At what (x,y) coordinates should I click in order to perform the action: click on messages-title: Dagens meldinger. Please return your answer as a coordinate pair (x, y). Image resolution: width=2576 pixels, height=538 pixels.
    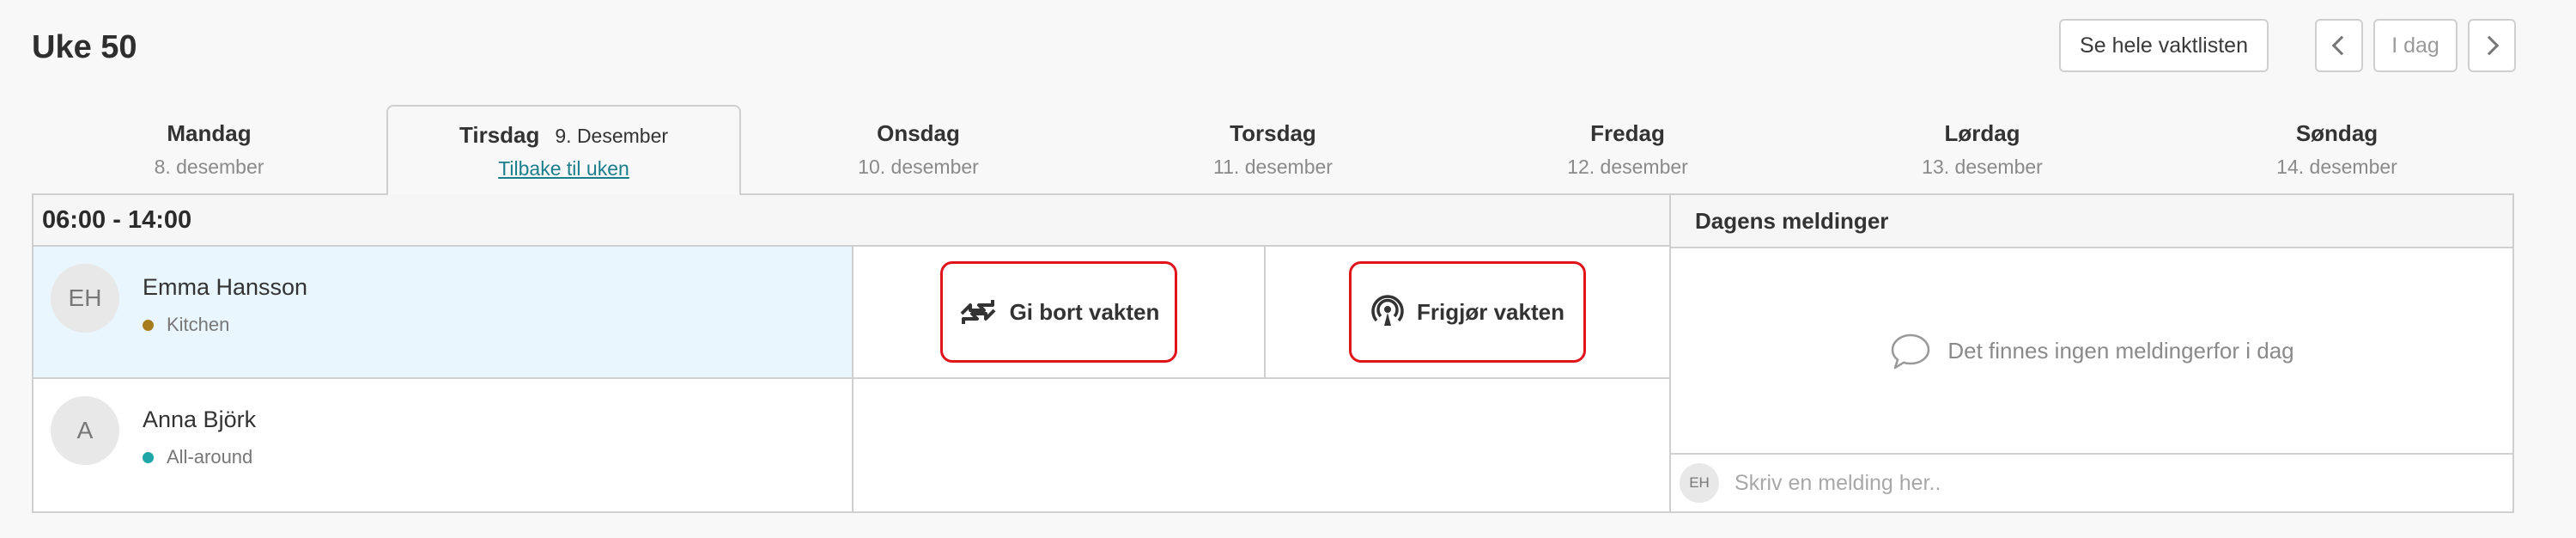
    Looking at the image, I should click on (2091, 221).